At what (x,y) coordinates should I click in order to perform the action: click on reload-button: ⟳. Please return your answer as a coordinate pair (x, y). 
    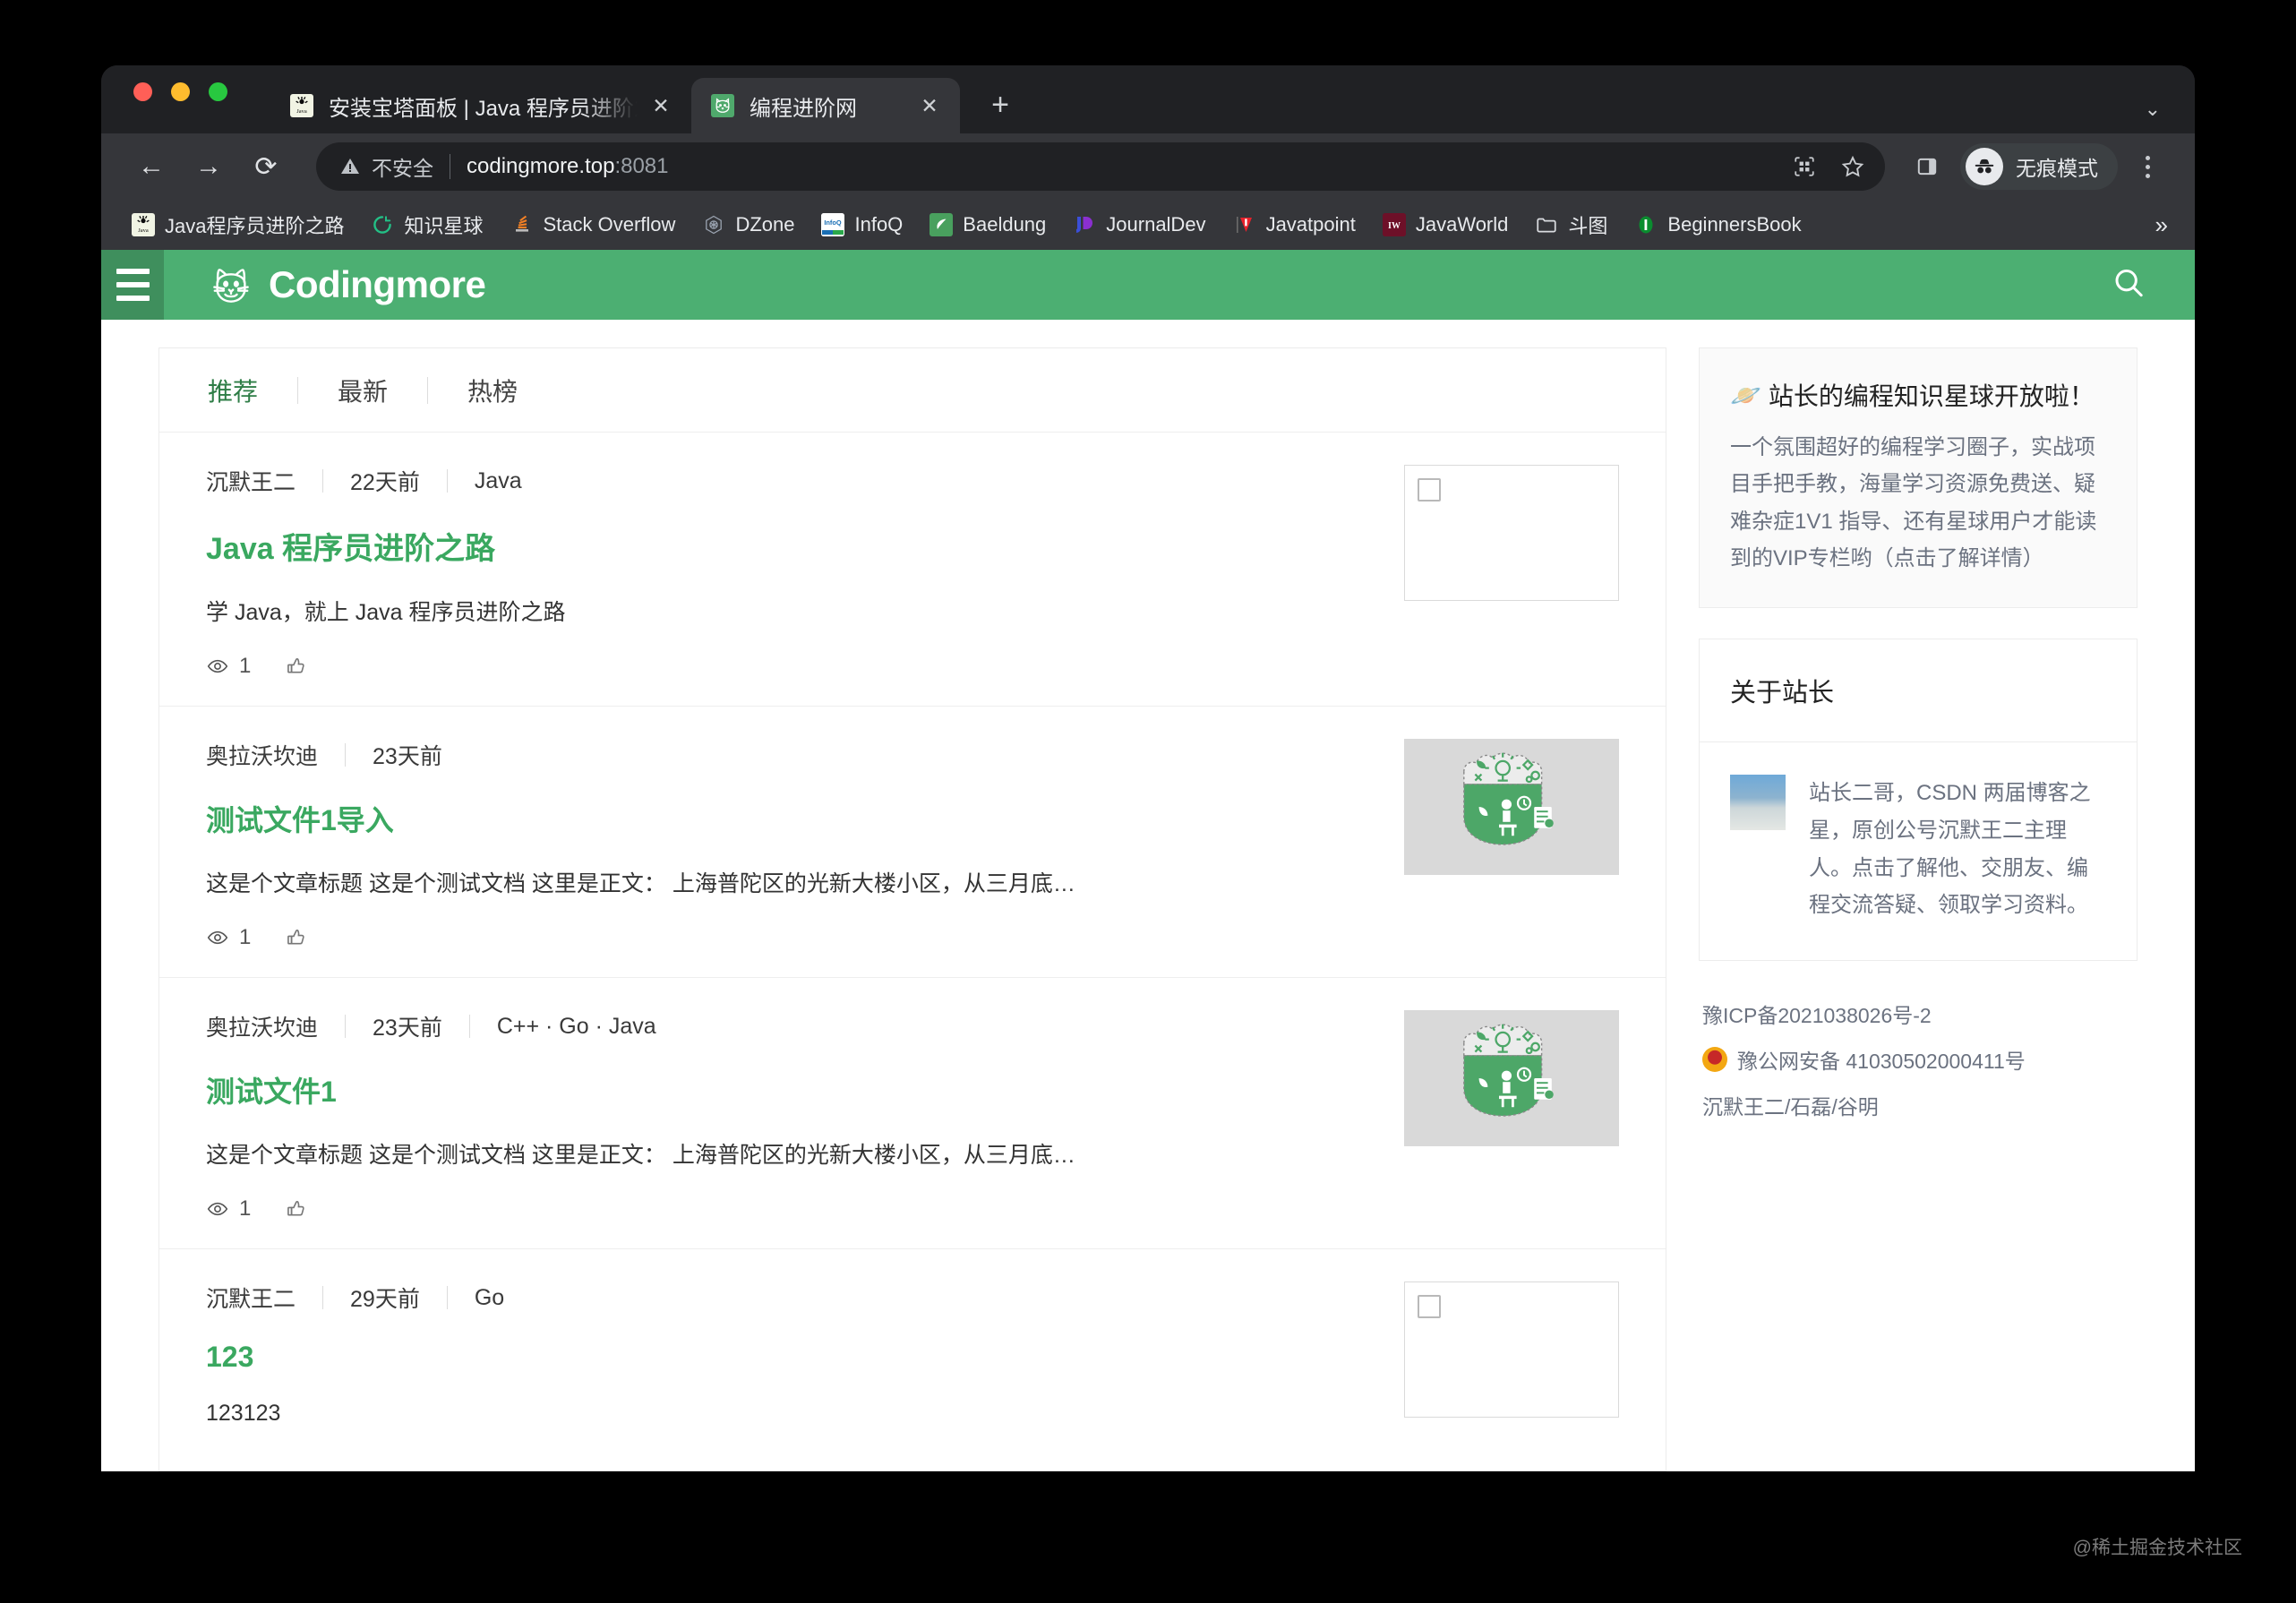
    Looking at the image, I should click on (266, 166).